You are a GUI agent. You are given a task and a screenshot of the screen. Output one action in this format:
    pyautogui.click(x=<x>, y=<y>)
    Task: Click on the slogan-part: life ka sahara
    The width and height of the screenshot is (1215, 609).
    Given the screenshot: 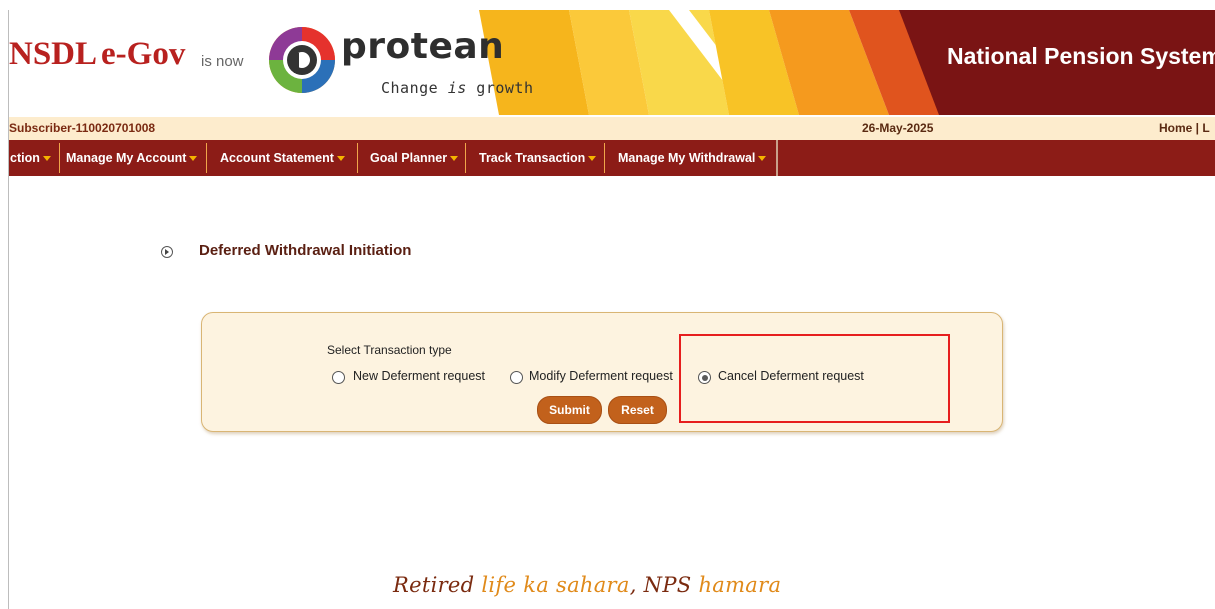 What is the action you would take?
    pyautogui.click(x=555, y=585)
    